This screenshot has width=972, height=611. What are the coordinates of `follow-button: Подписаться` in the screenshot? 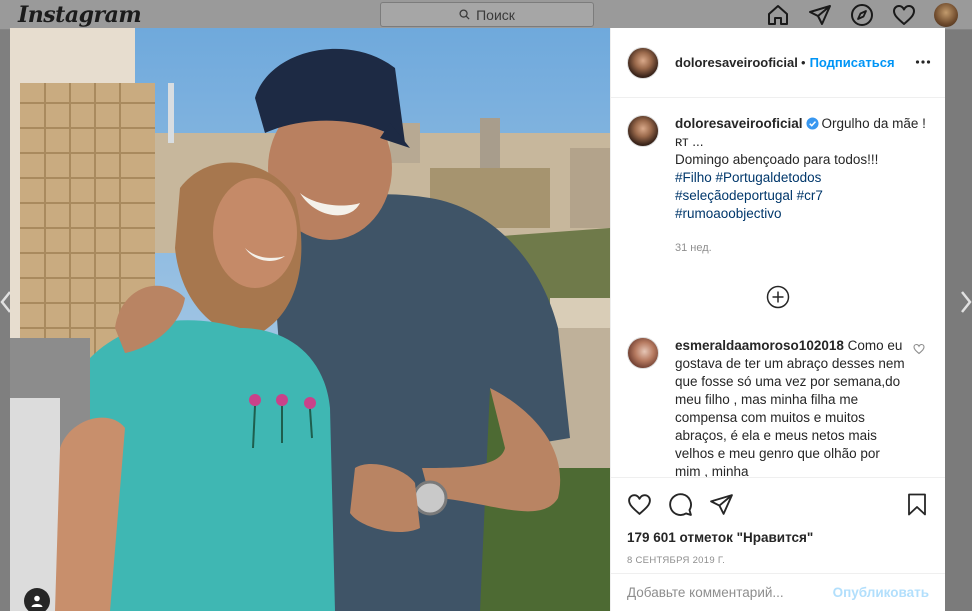 It's located at (852, 62).